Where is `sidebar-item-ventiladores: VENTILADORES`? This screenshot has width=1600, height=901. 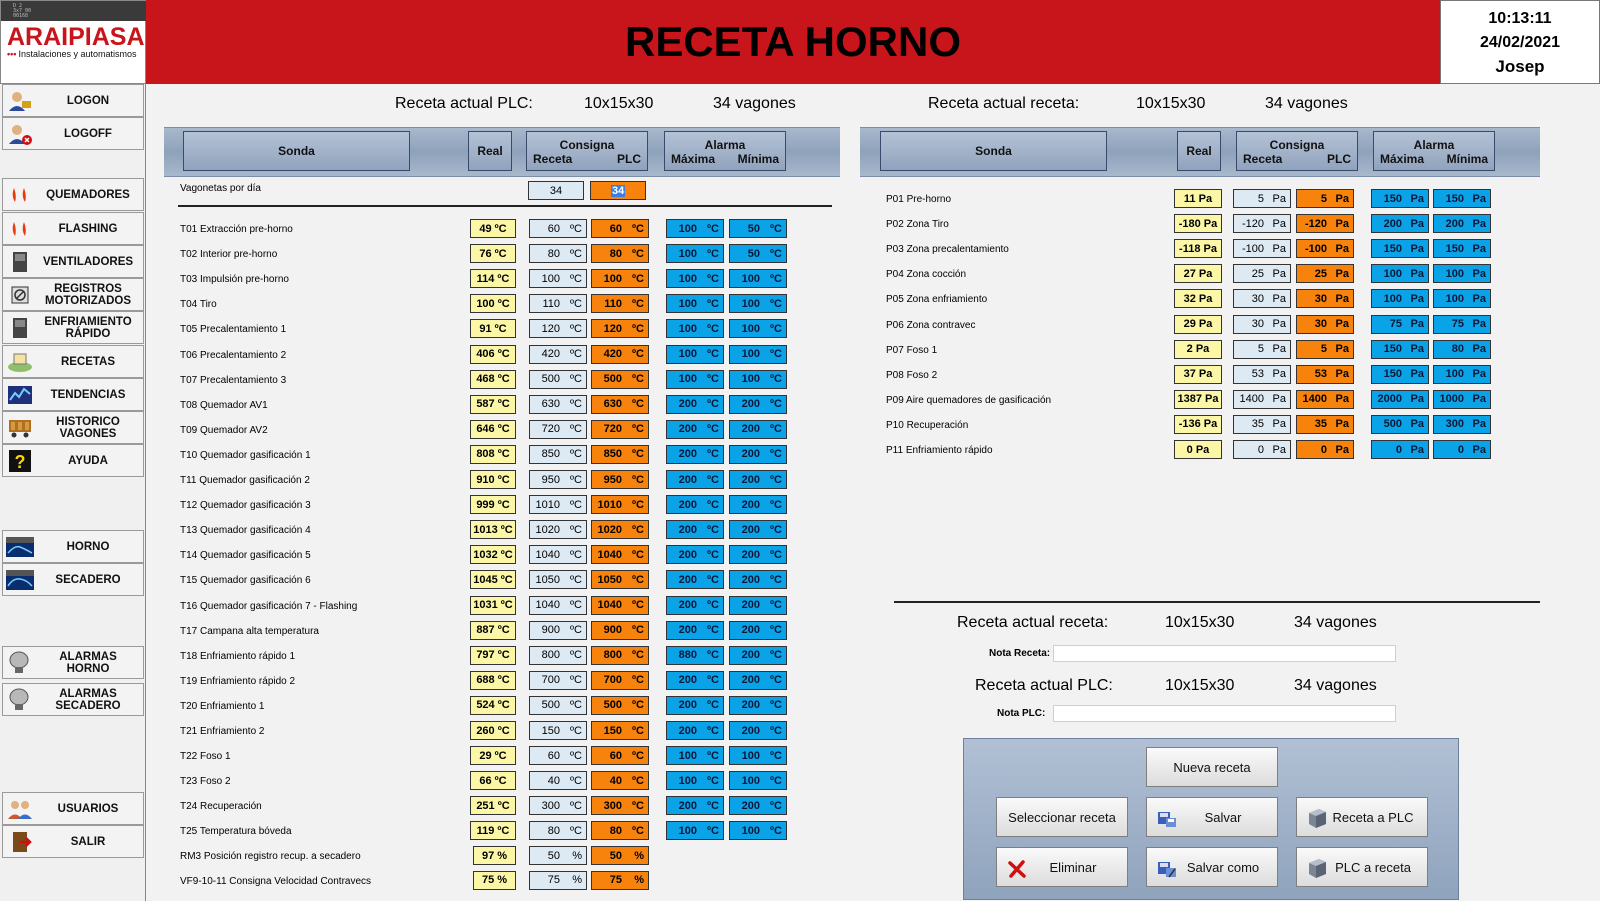 sidebar-item-ventiladores: VENTILADORES is located at coordinates (73, 261).